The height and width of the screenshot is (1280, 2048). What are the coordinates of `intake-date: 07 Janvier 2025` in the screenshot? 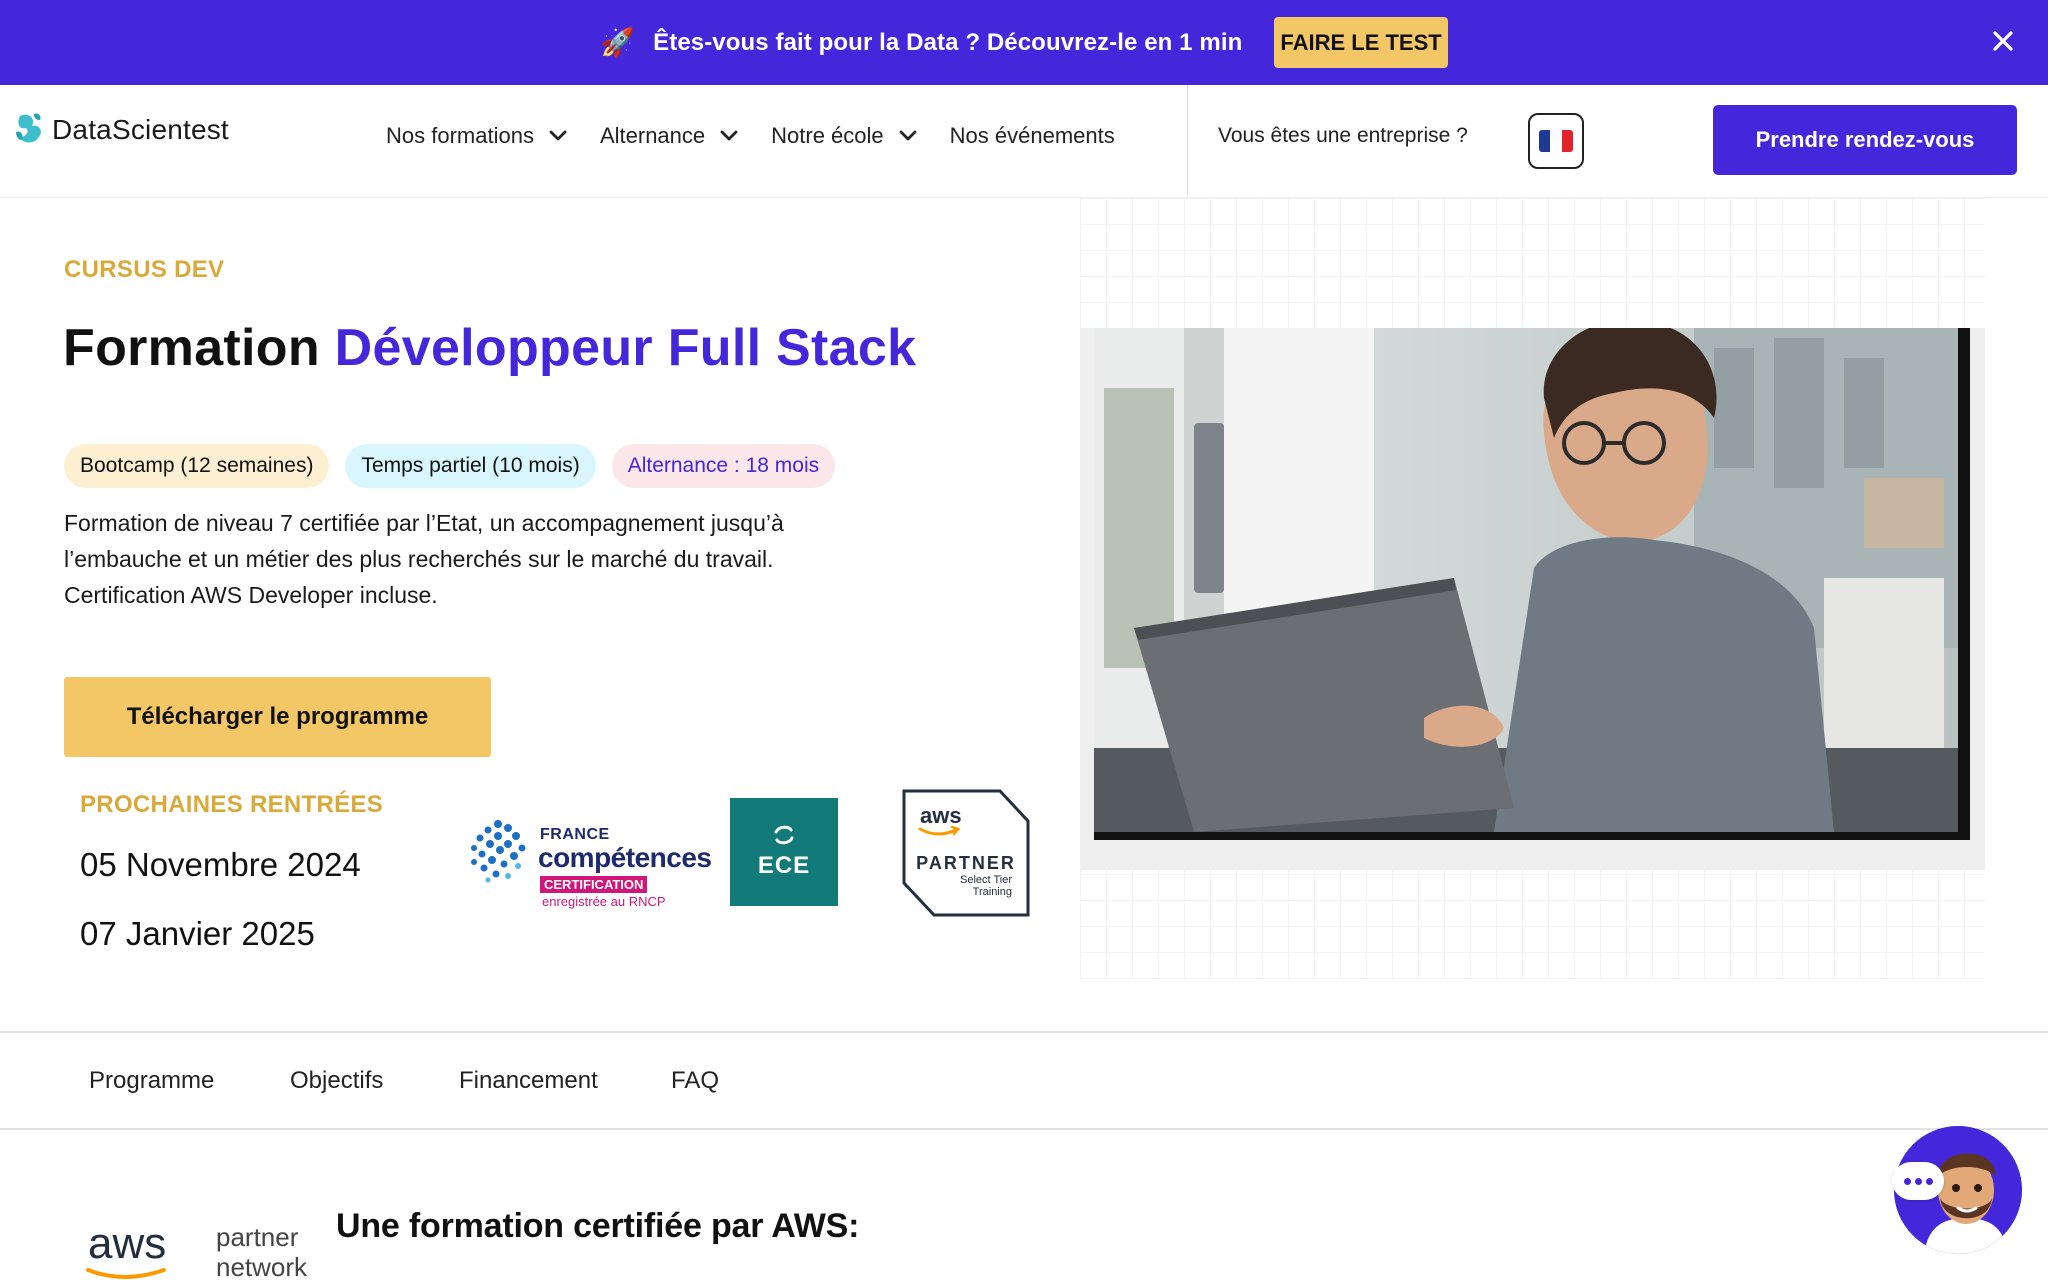 It's located at (197, 933).